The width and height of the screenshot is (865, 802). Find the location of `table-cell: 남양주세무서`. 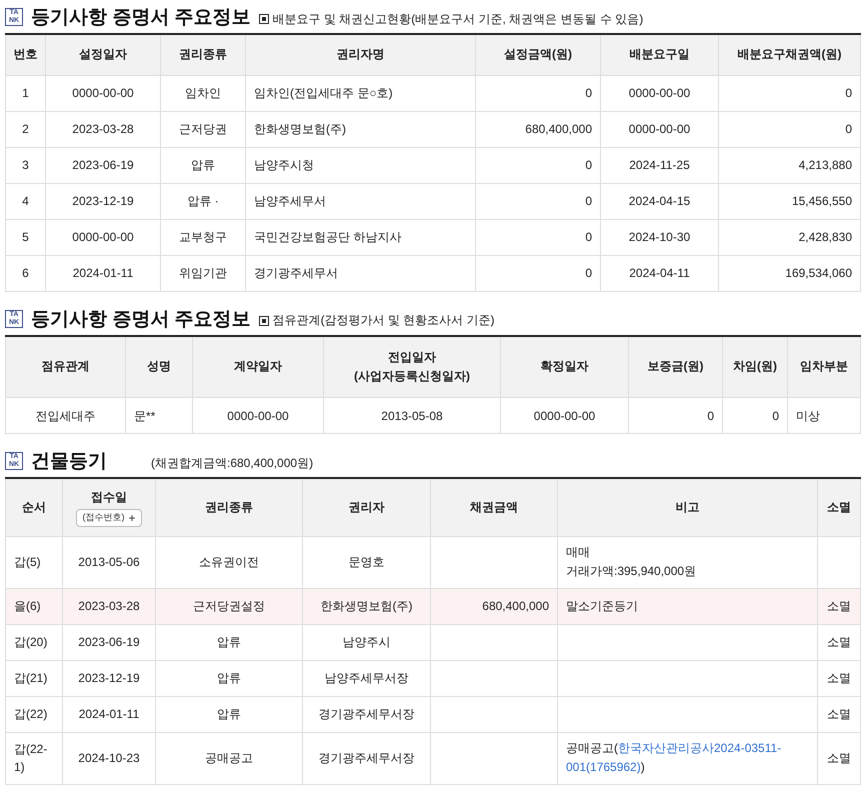

table-cell: 남양주세무서 is located at coordinates (361, 201).